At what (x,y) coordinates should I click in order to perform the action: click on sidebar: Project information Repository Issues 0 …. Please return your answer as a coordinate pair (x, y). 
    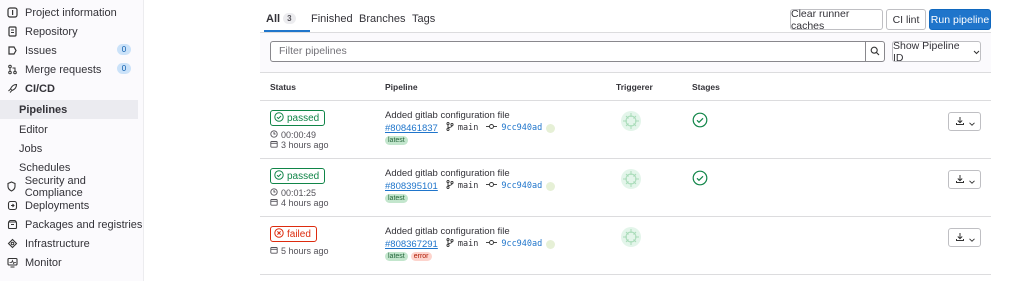
    Looking at the image, I should click on (72, 140).